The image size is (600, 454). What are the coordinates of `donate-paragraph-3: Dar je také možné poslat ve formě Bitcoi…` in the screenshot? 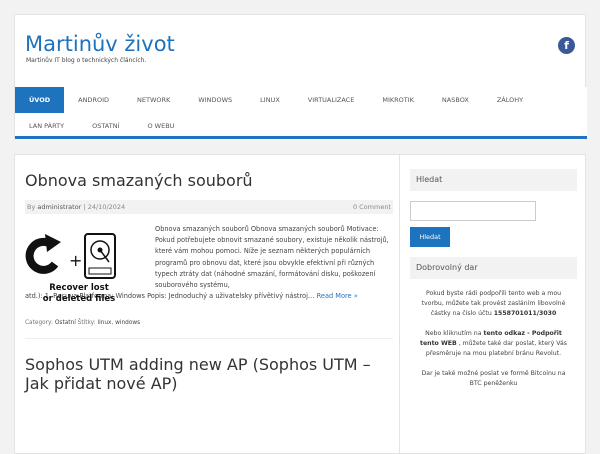 It's located at (493, 378).